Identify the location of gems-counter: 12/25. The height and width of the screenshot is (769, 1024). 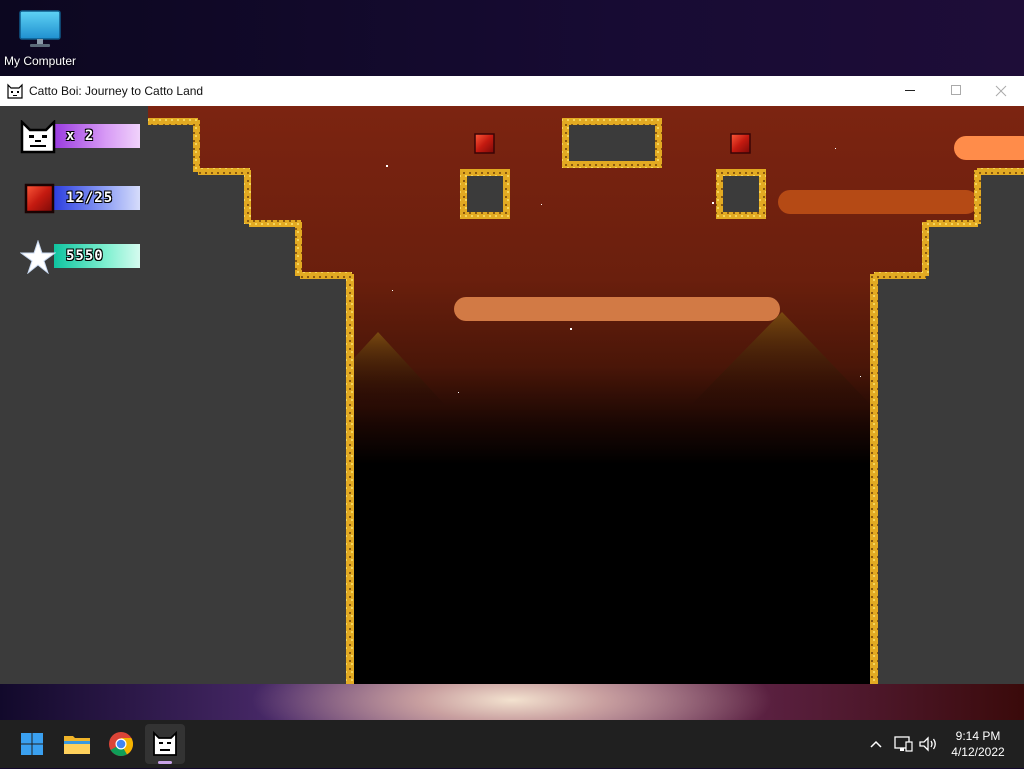
(97, 198).